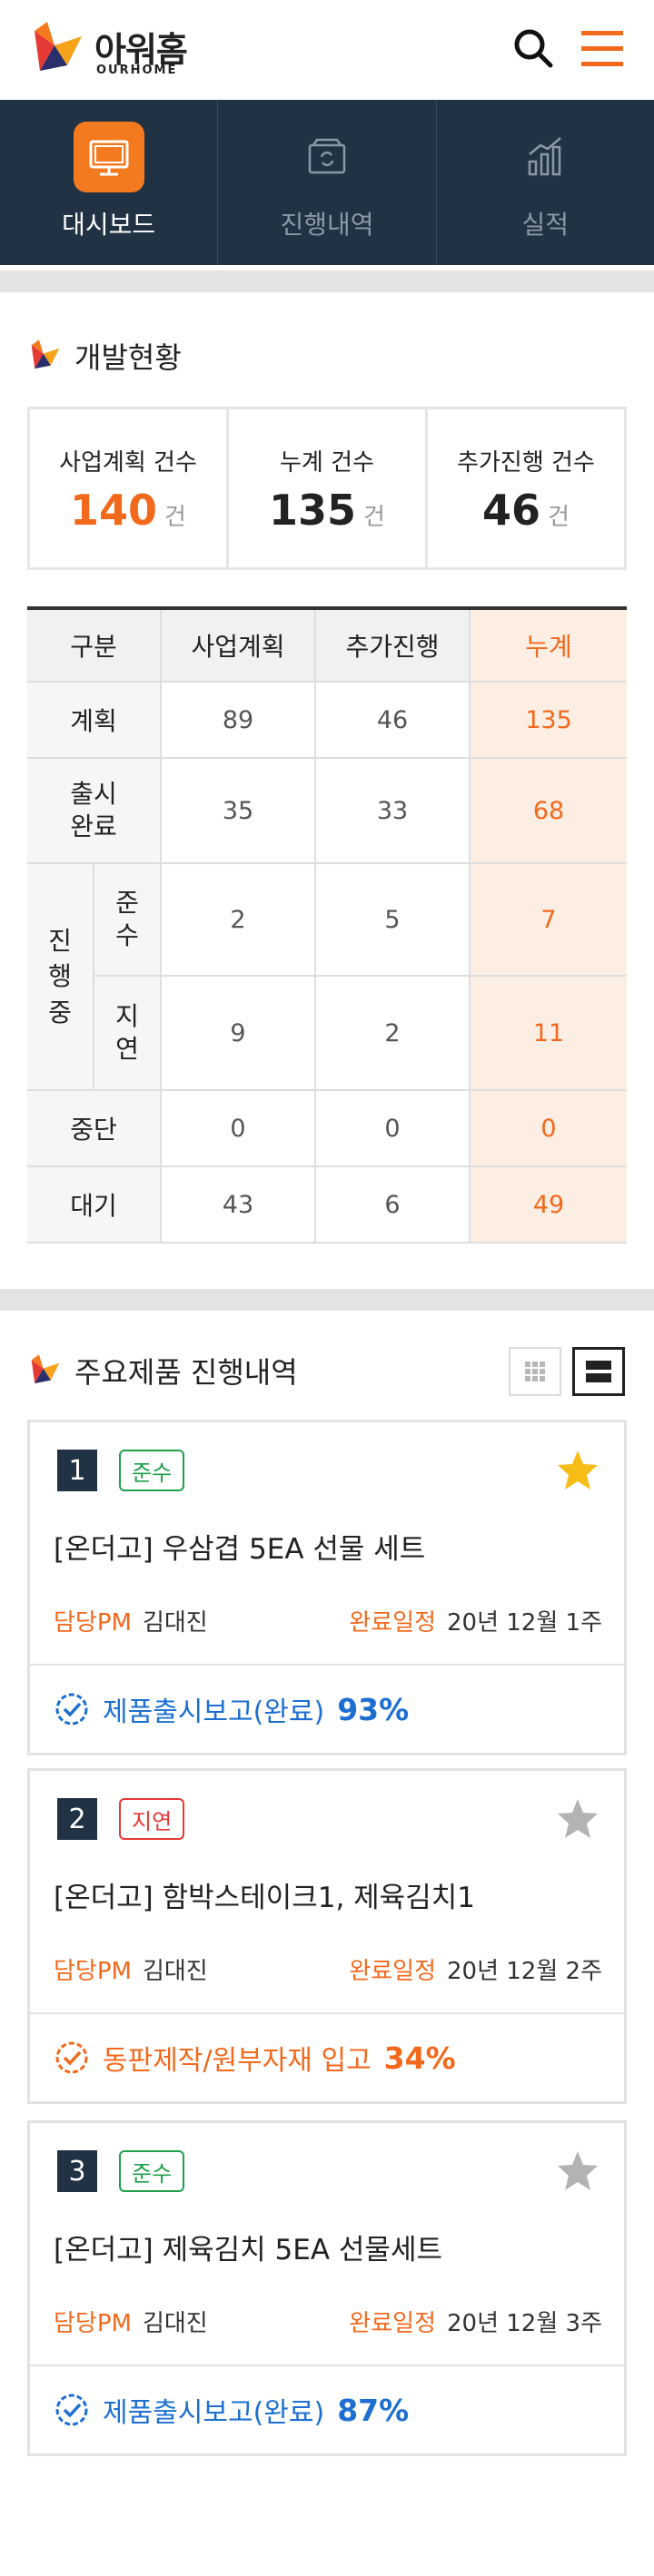 The width and height of the screenshot is (654, 2576). I want to click on tab-dashboard: 대시보드, so click(109, 182).